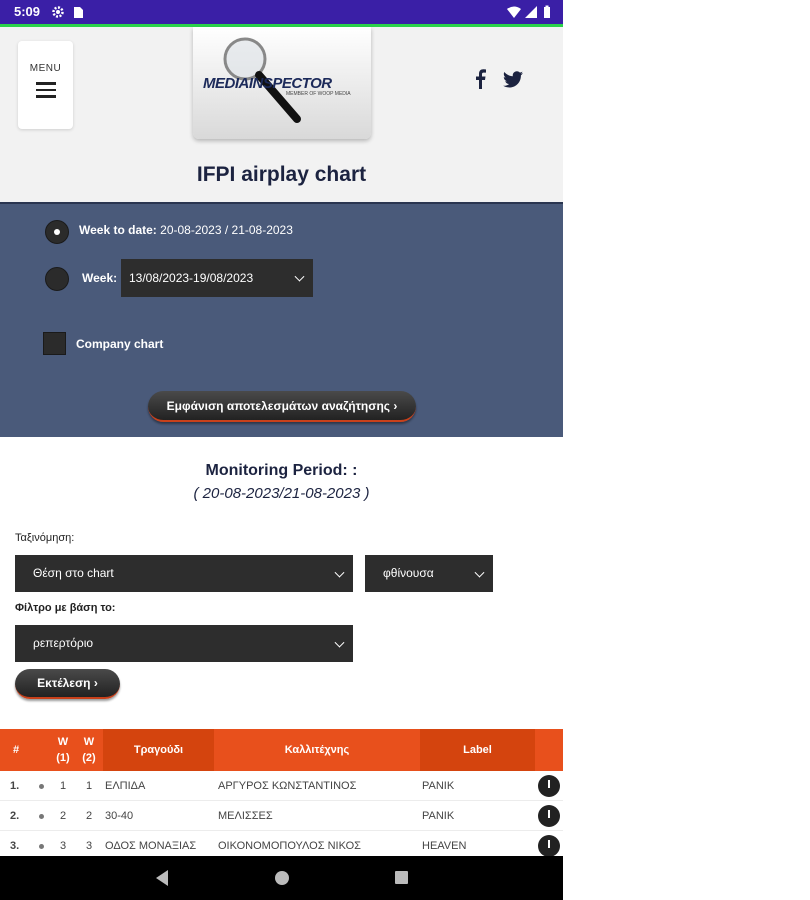 Image resolution: width=810 pixels, height=900 pixels. What do you see at coordinates (281, 13) in the screenshot?
I see `status-bar: 5:09` at bounding box center [281, 13].